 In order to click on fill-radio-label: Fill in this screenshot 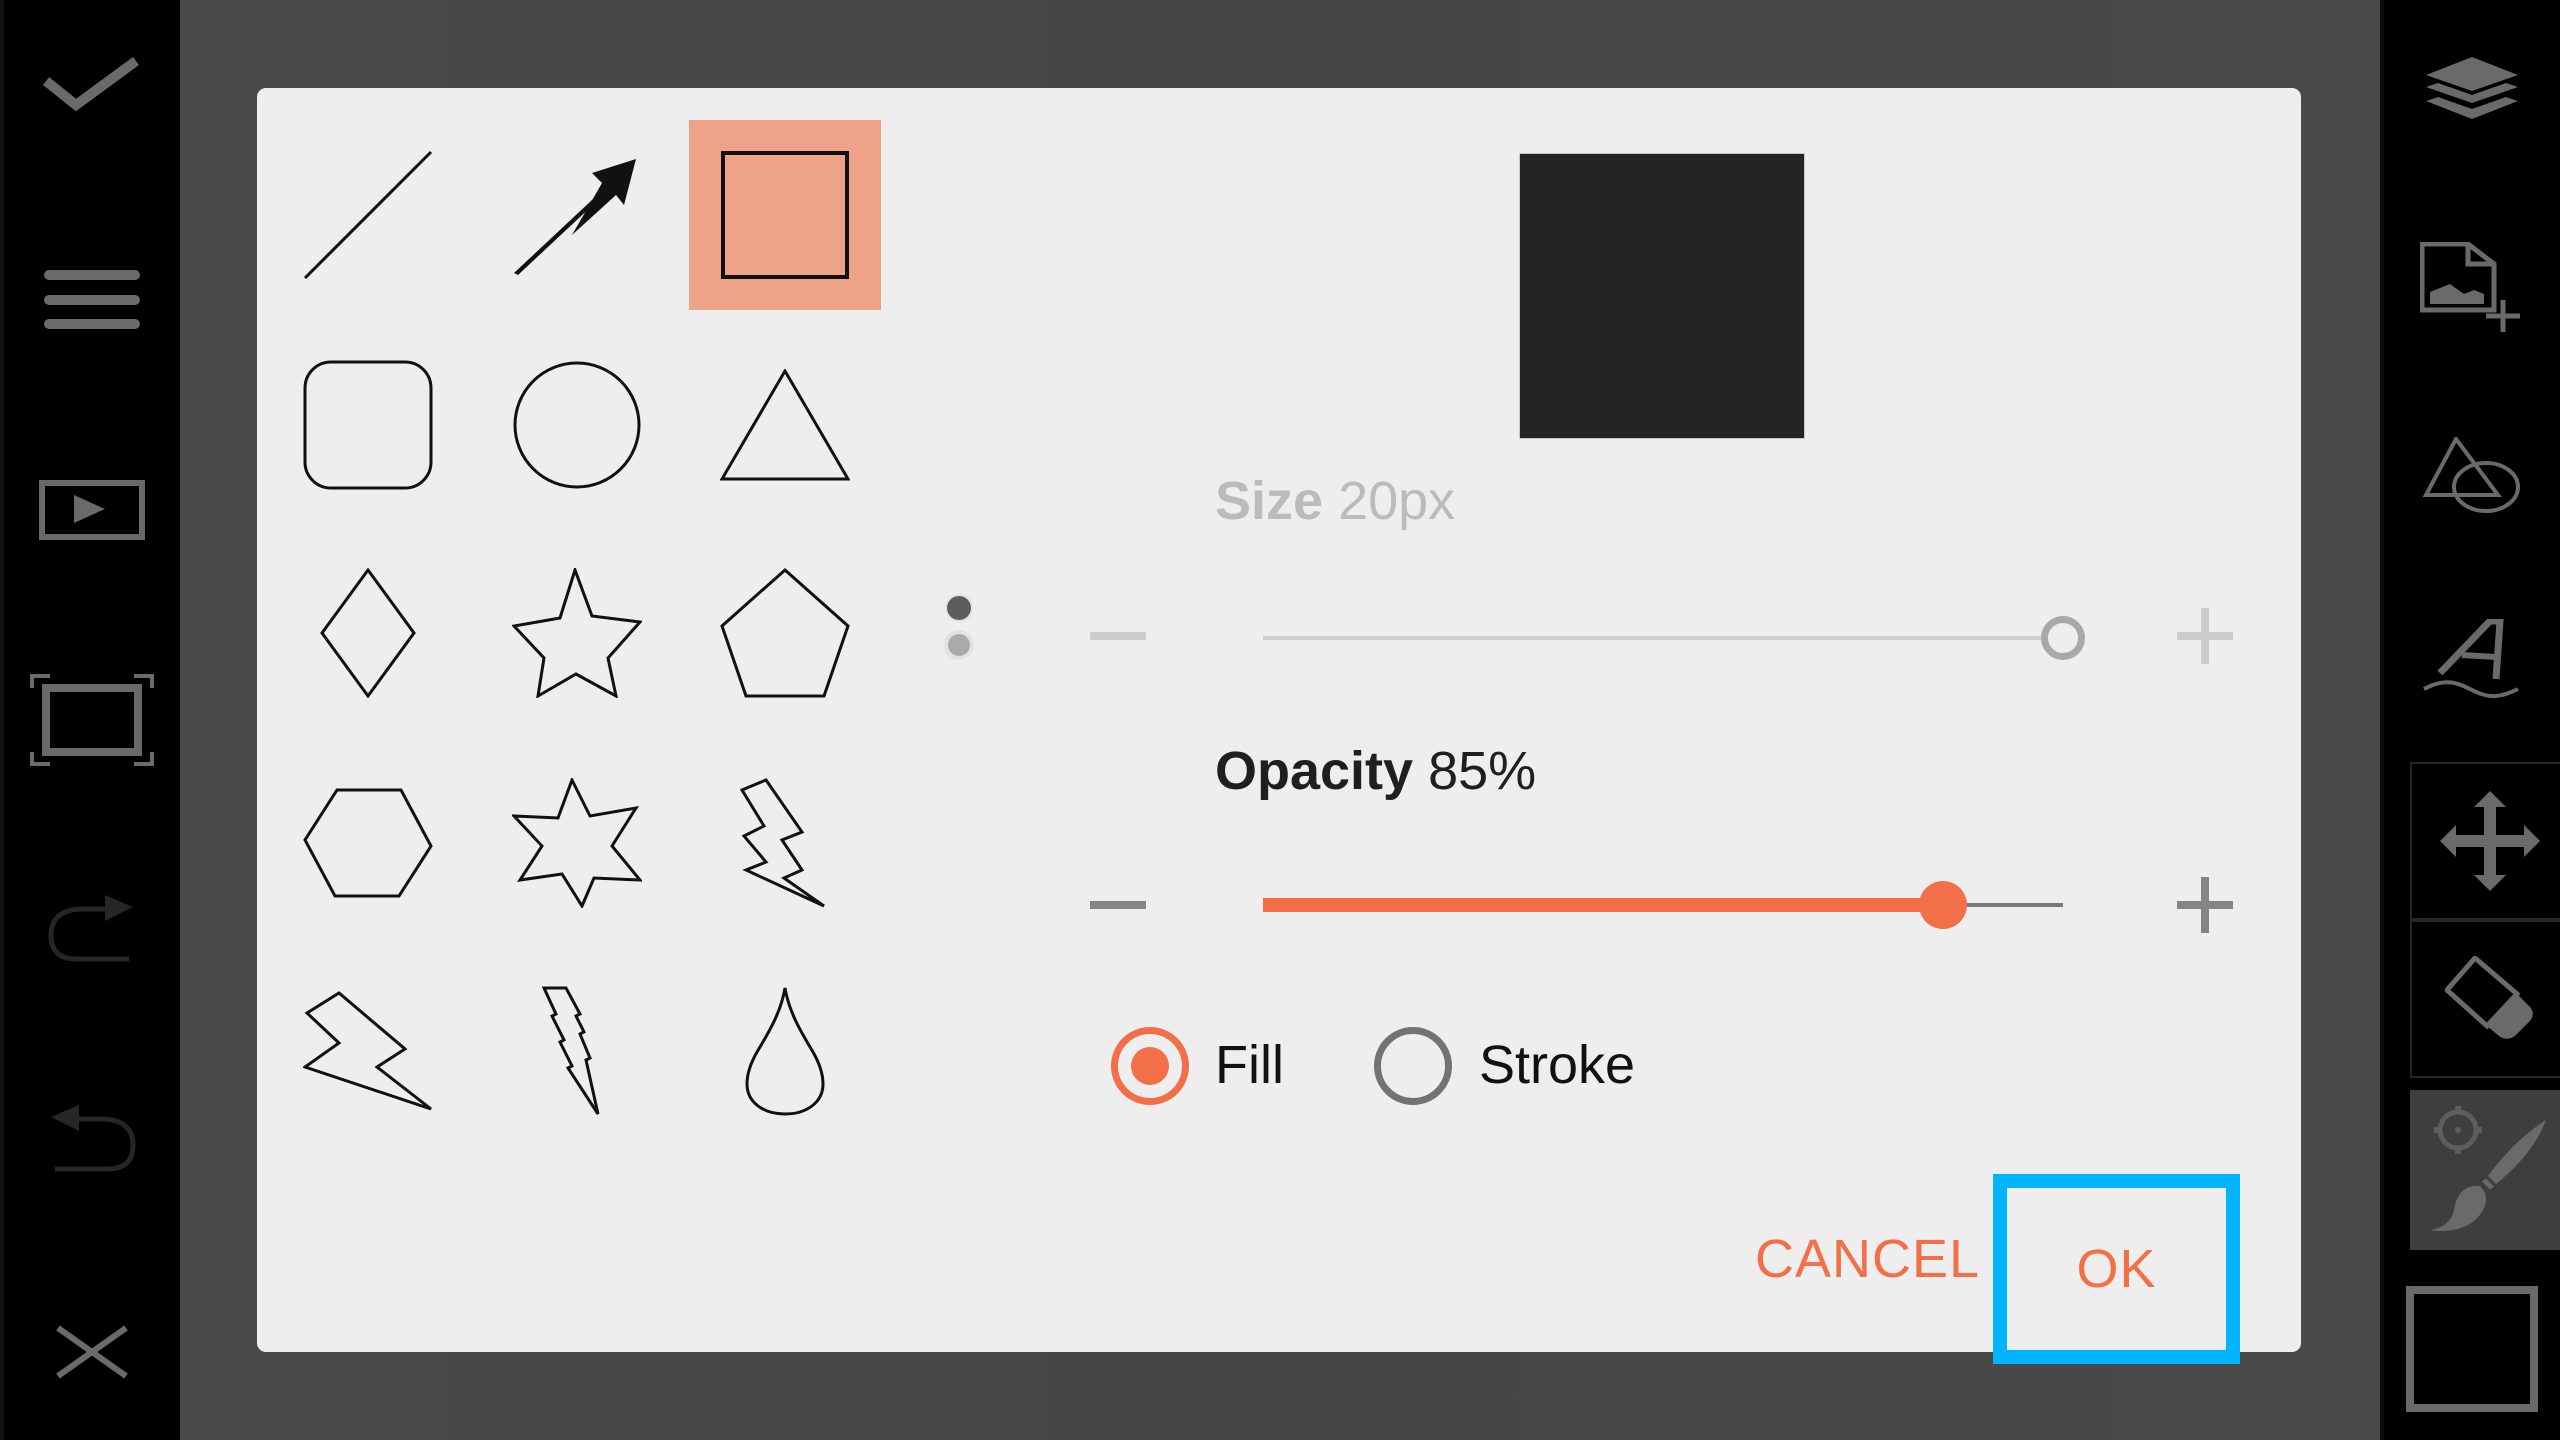, I will do `click(1249, 1065)`.